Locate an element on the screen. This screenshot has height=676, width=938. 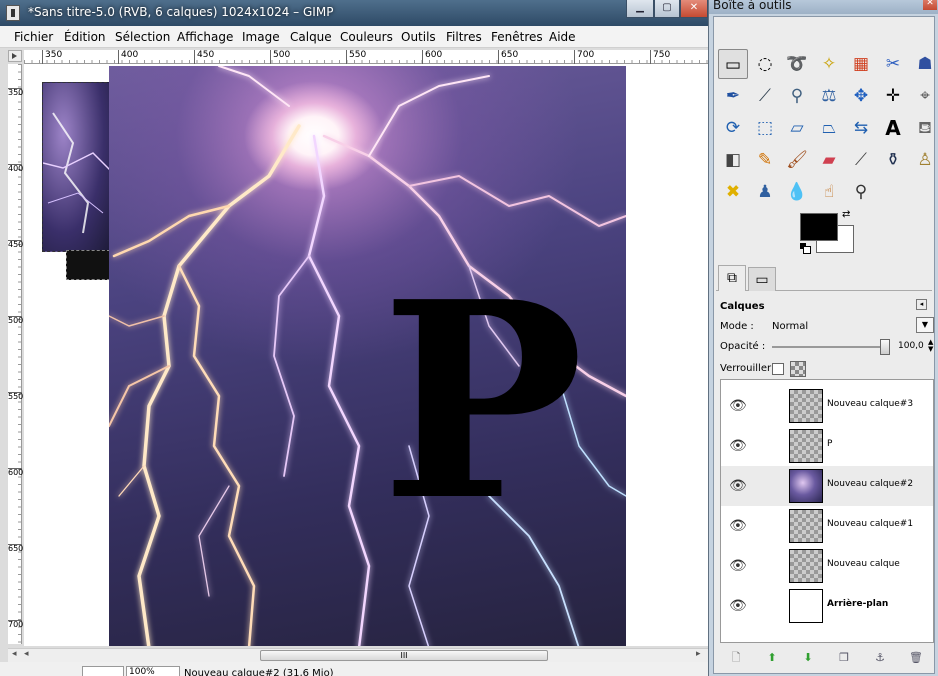
layer-row: 👁 Nouveau calque#3 is located at coordinates (827, 406).